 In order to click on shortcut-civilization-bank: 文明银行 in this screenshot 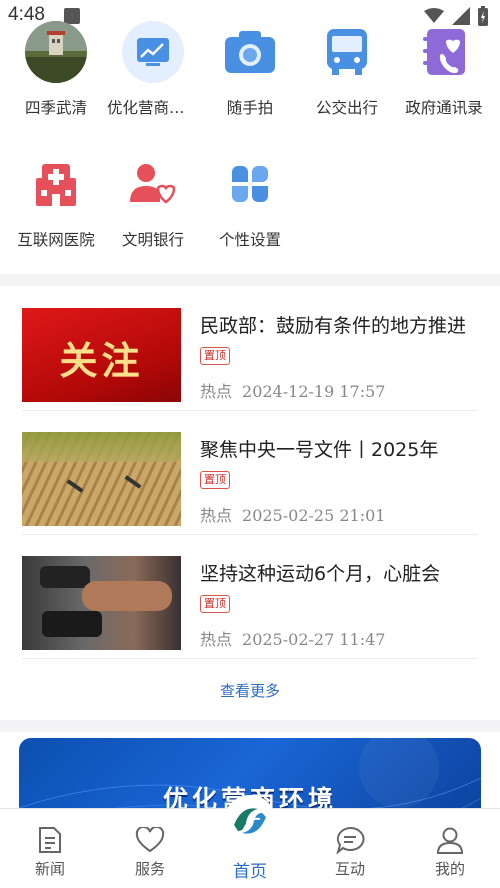, I will do `click(153, 201)`.